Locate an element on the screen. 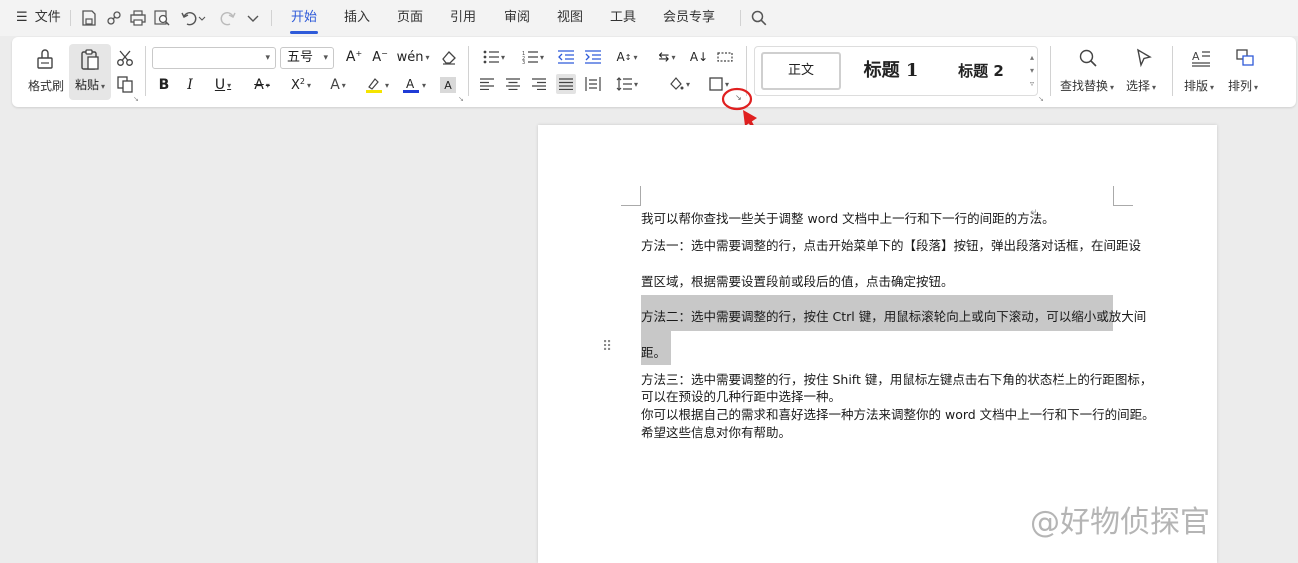  paragraph-intro: 我可以帮你查找一些关于调整 word 文档中上一行和下一行的间距的方法。 is located at coordinates (848, 217).